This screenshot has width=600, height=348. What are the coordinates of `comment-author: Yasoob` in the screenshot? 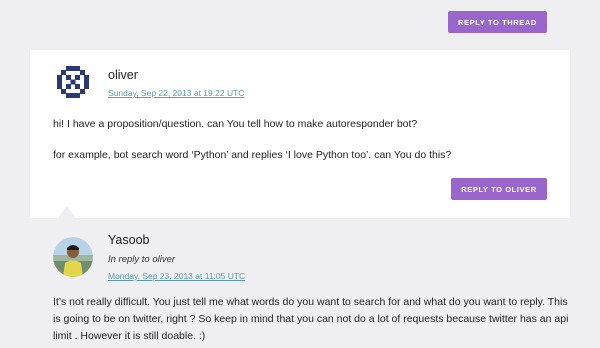 It's located at (128, 240).